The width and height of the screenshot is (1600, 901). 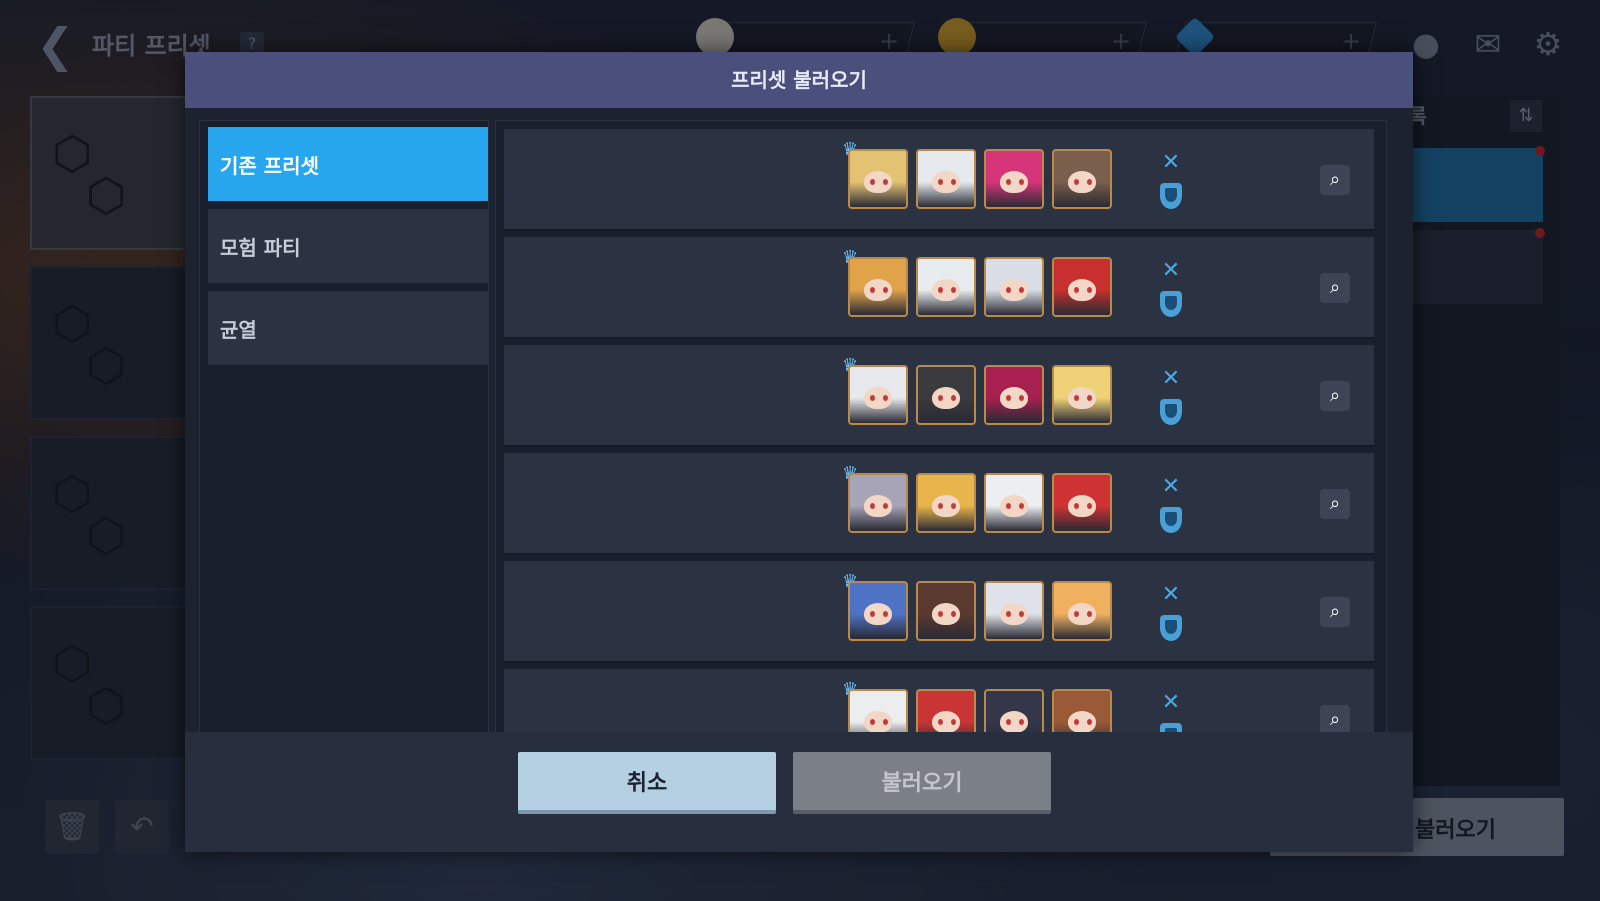 I want to click on cancel-button: 취소, so click(x=647, y=783).